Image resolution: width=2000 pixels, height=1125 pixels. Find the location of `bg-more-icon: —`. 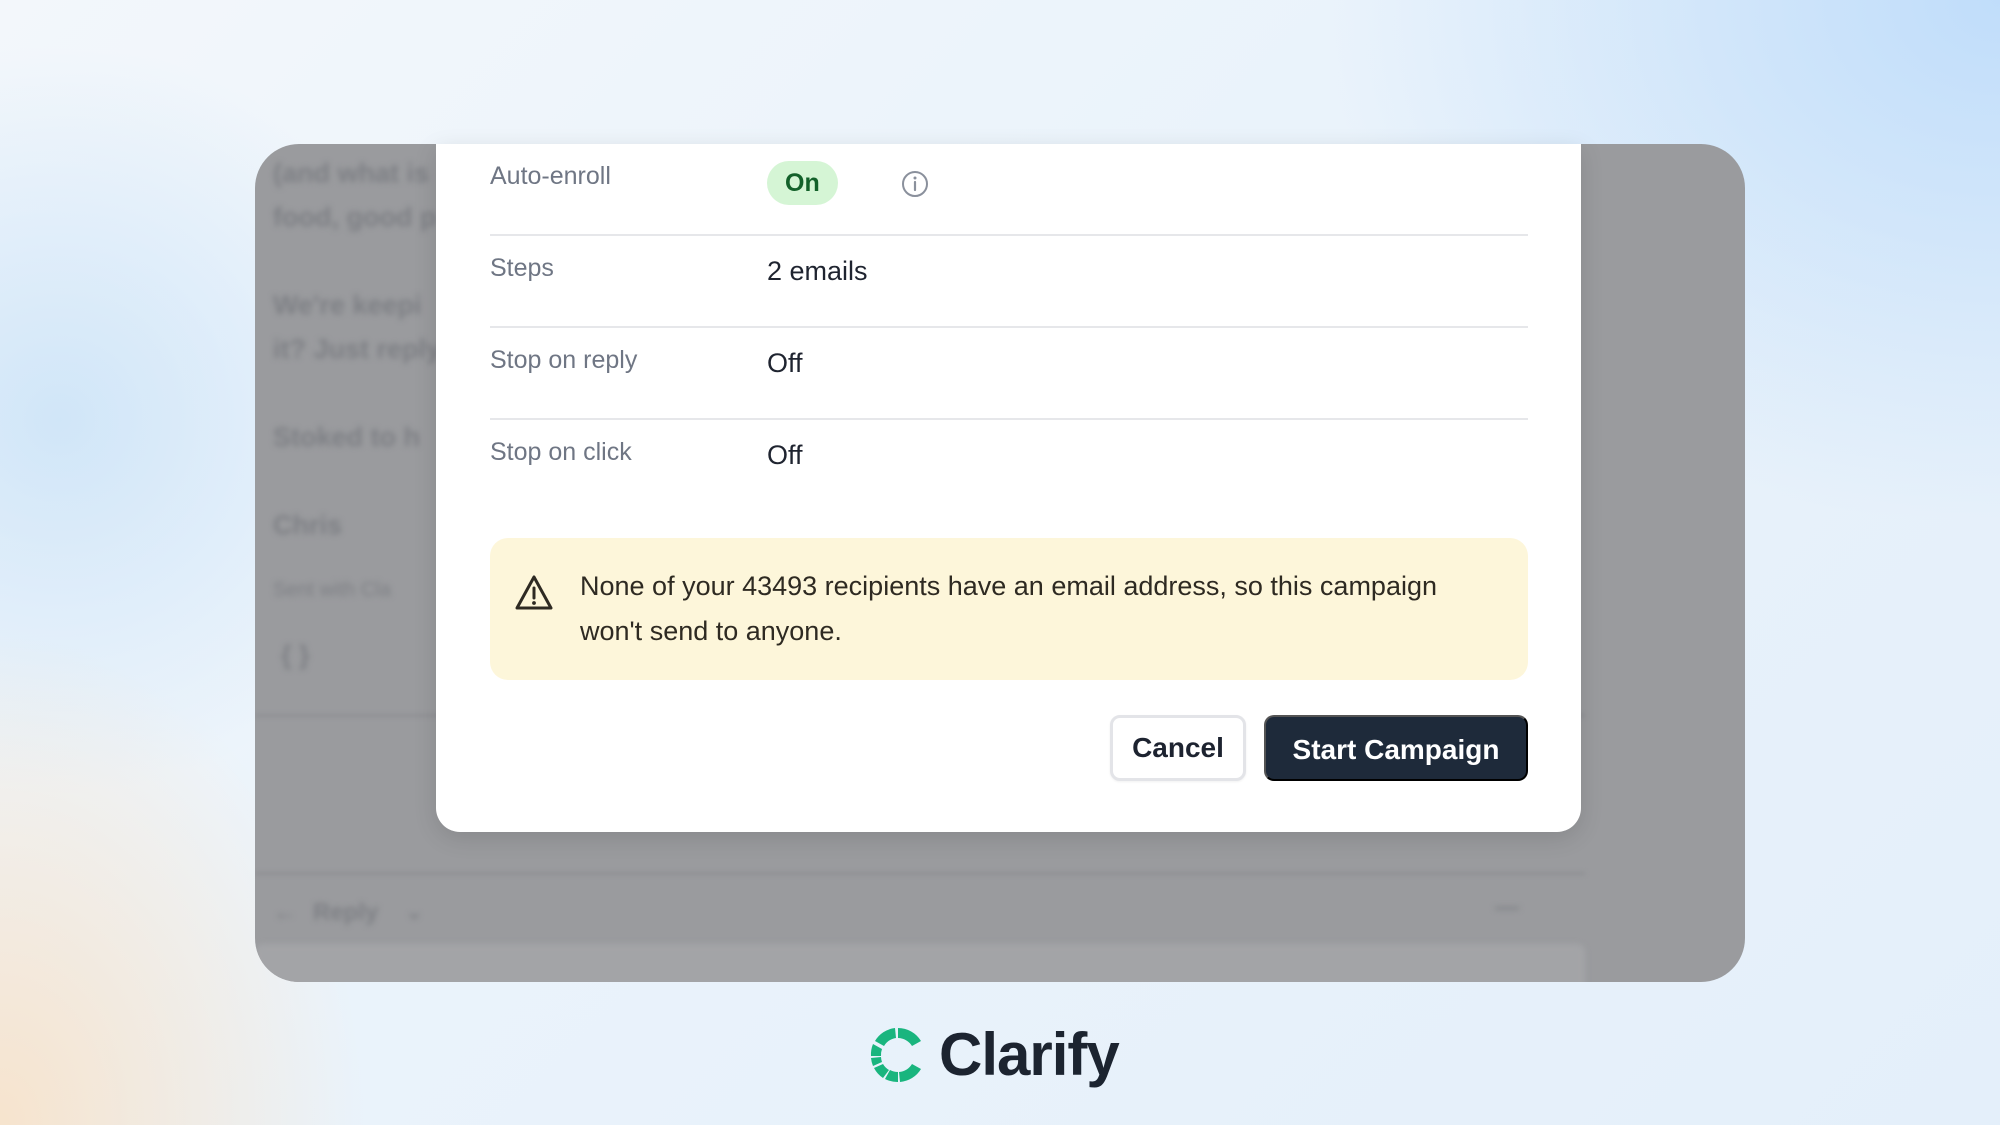

bg-more-icon: — is located at coordinates (1507, 907).